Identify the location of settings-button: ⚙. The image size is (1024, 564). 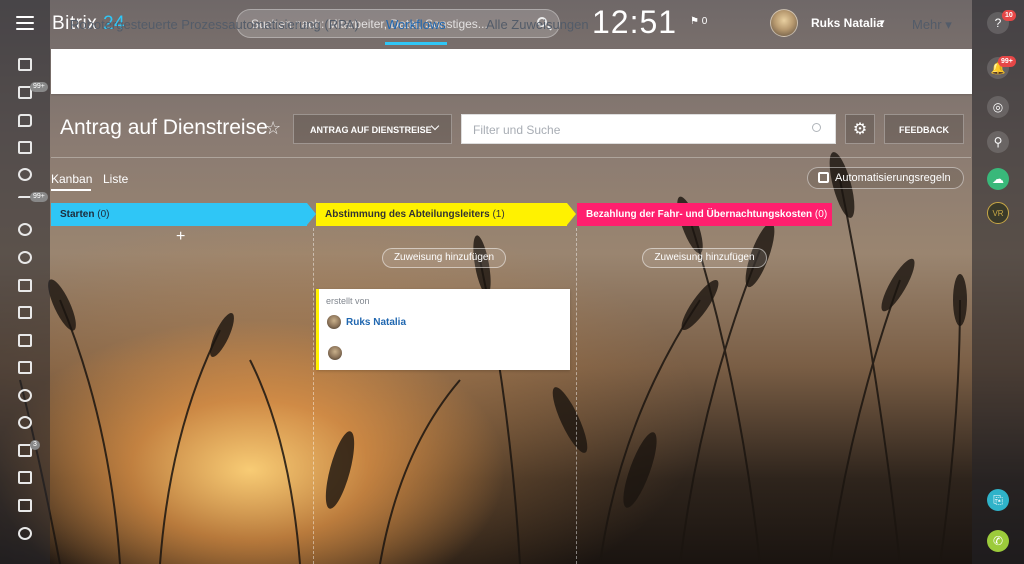
(860, 129).